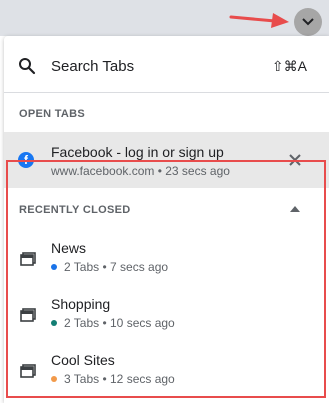 This screenshot has height=403, width=329. I want to click on closed-group-item: News 2 Tabs • 7 secs ago, so click(166, 262).